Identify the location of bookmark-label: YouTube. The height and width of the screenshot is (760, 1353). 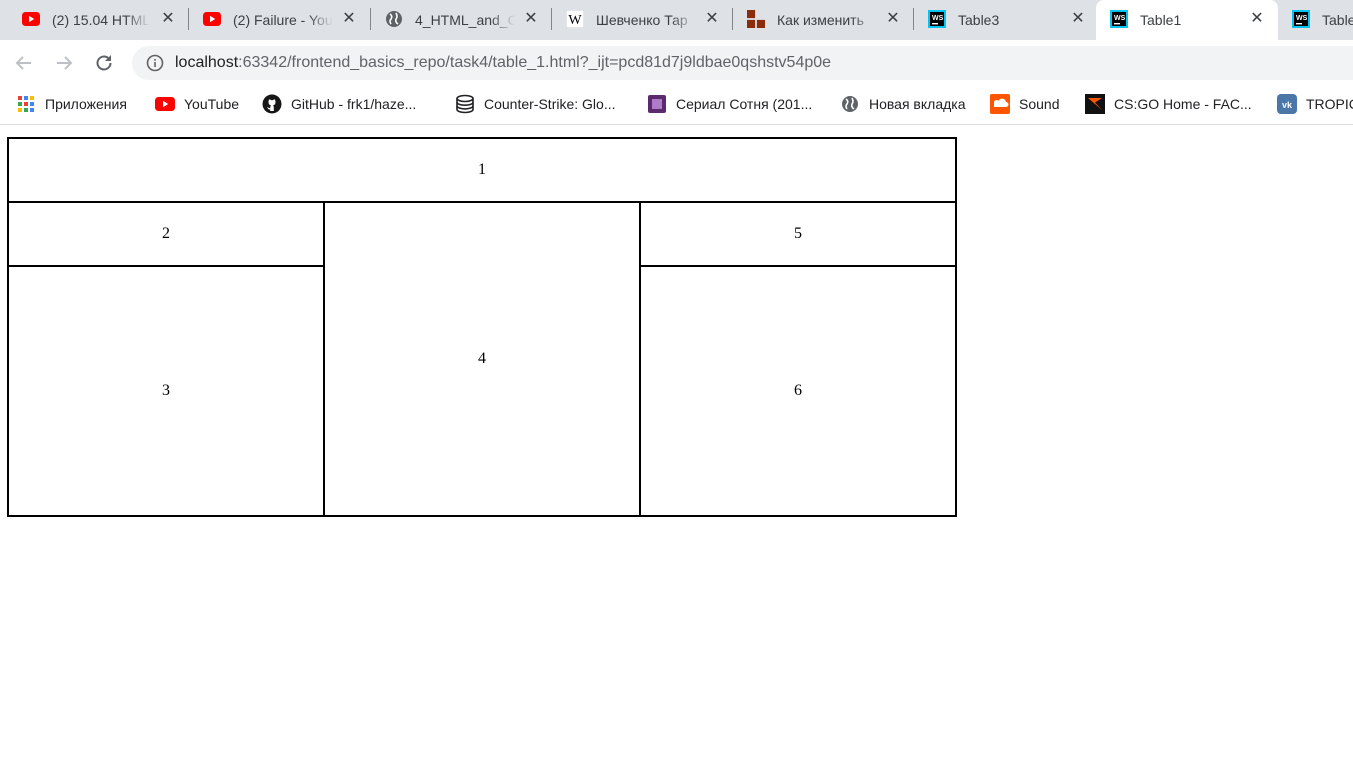
(212, 104).